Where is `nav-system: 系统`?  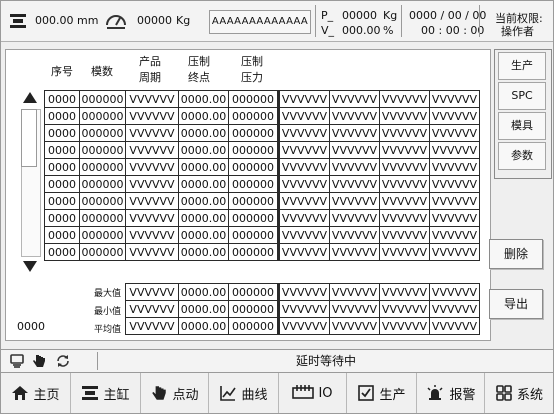
nav-system: 系统 is located at coordinates (519, 393).